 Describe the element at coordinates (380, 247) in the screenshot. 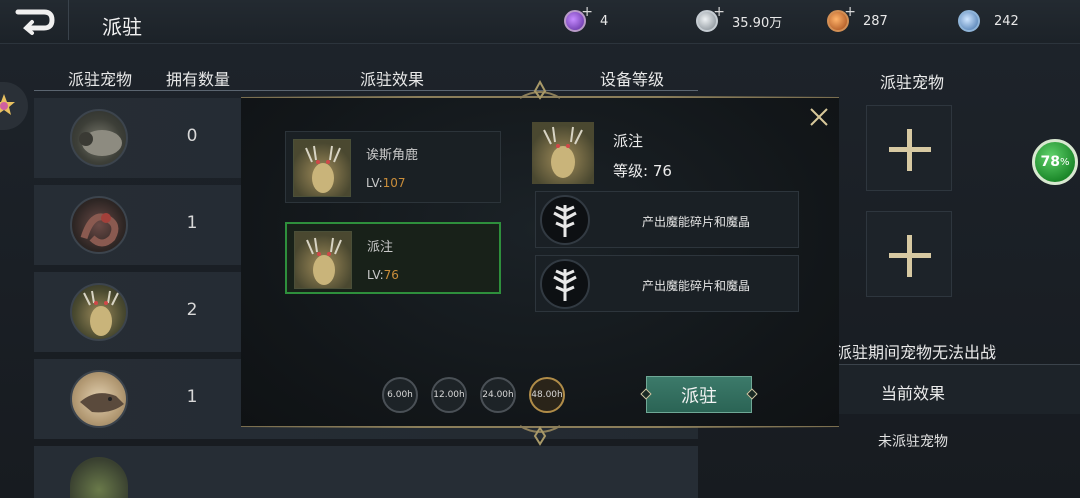

I see `pet-name: 派注` at that location.